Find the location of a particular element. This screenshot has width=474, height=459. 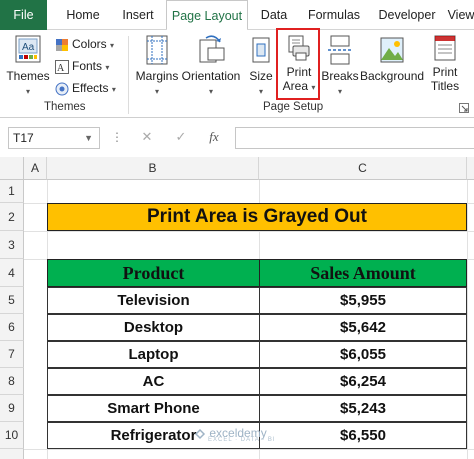

breaks-button: Breaks ▾ is located at coordinates (340, 66).